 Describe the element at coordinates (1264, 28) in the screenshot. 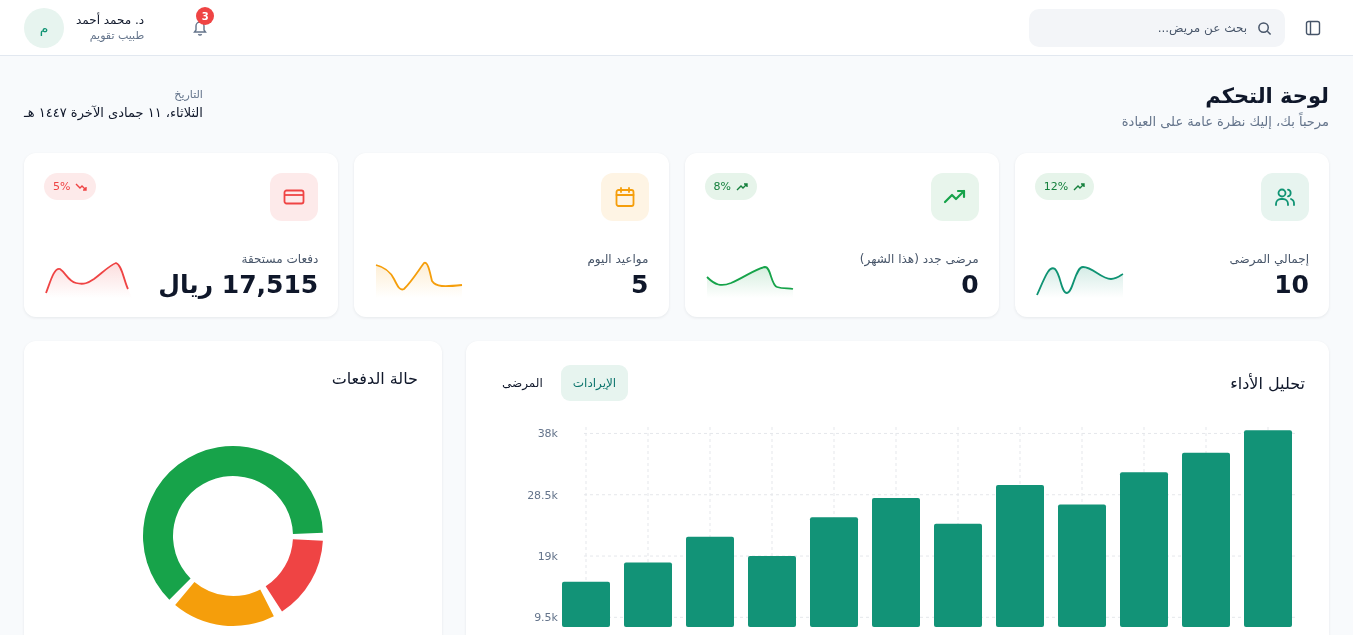

I see `search-icon` at that location.